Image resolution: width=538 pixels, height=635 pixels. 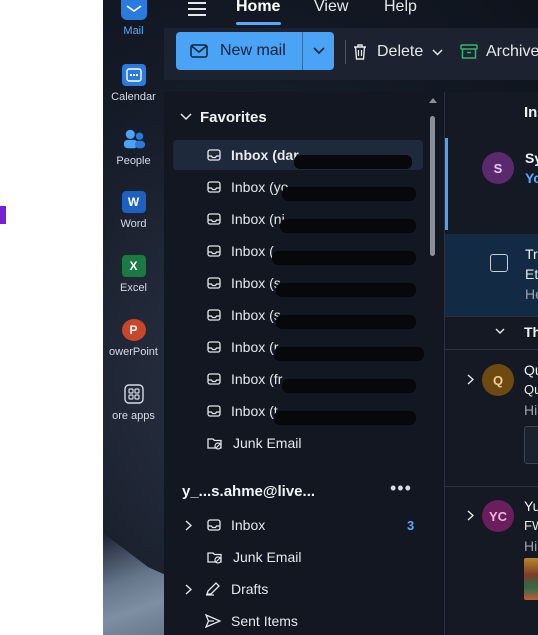 I want to click on avatar: Q, so click(x=498, y=380).